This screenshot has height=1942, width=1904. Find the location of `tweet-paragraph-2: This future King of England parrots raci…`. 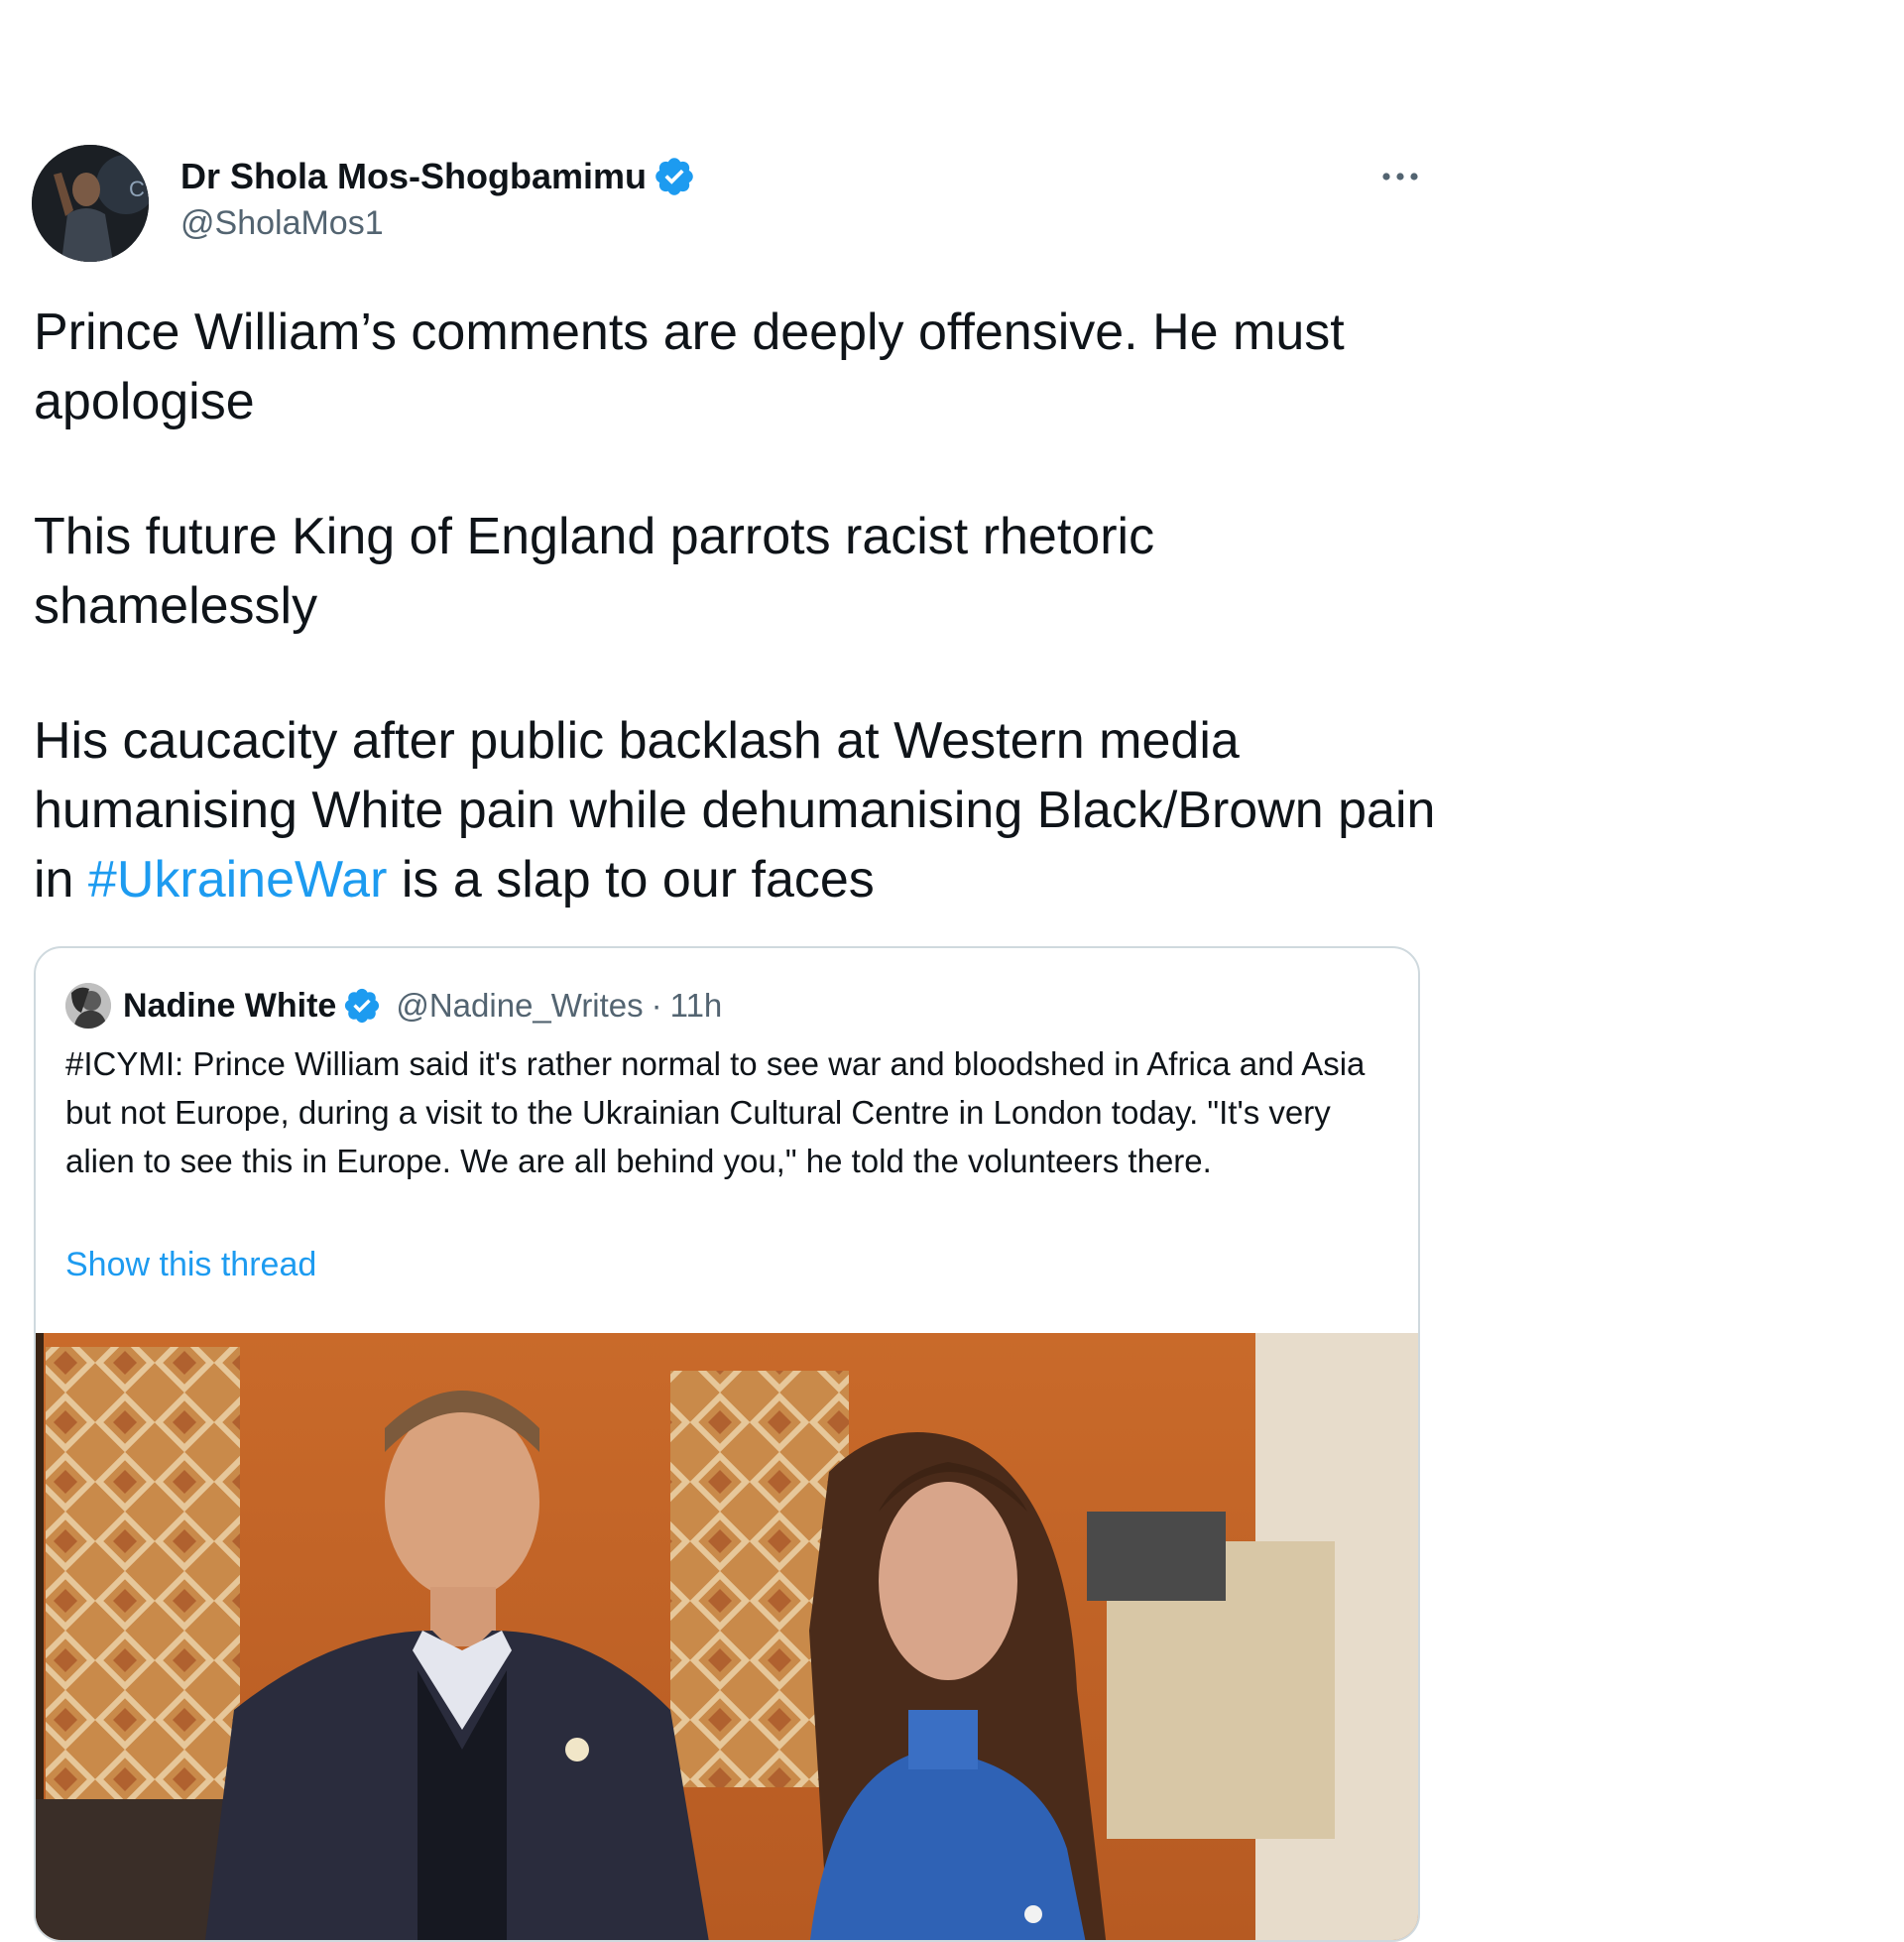

tweet-paragraph-2: This future King of England parrots raci… is located at coordinates (594, 571).